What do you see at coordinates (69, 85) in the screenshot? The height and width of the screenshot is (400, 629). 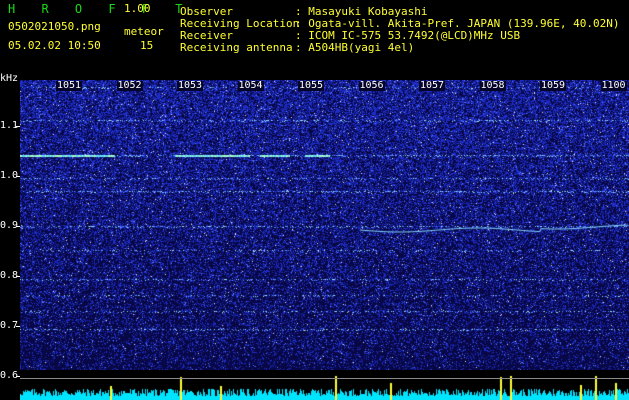 I see `time-label: 1051` at bounding box center [69, 85].